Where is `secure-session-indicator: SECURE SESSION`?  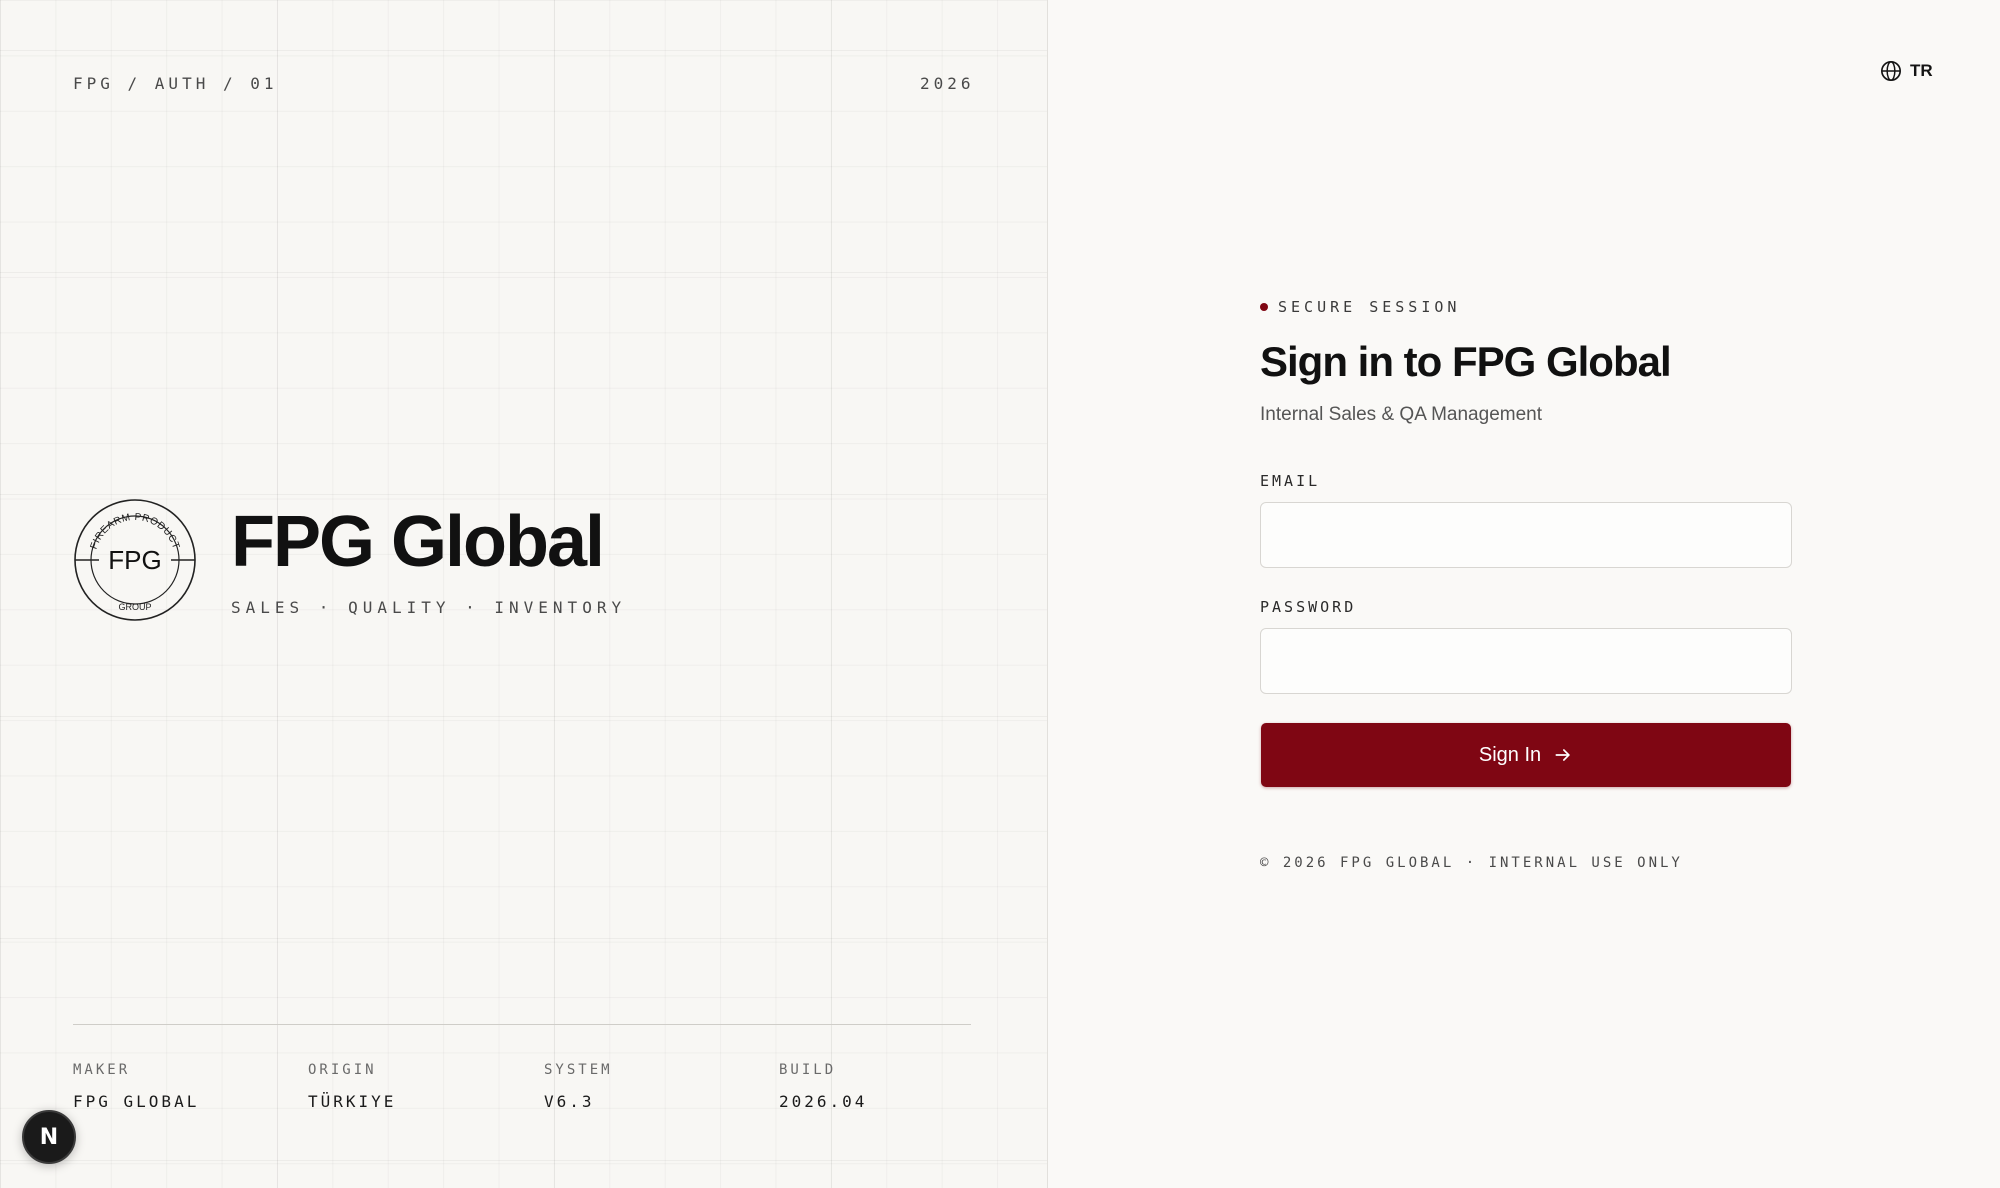 secure-session-indicator: SECURE SESSION is located at coordinates (1526, 307).